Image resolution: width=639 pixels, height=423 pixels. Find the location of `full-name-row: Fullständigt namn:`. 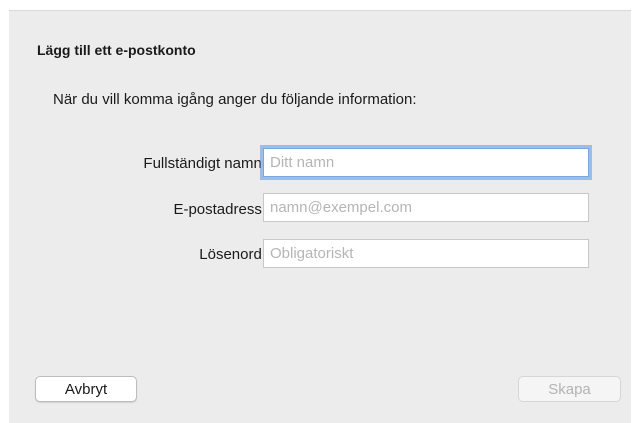

full-name-row: Fullständigt namn: is located at coordinates (320, 163).